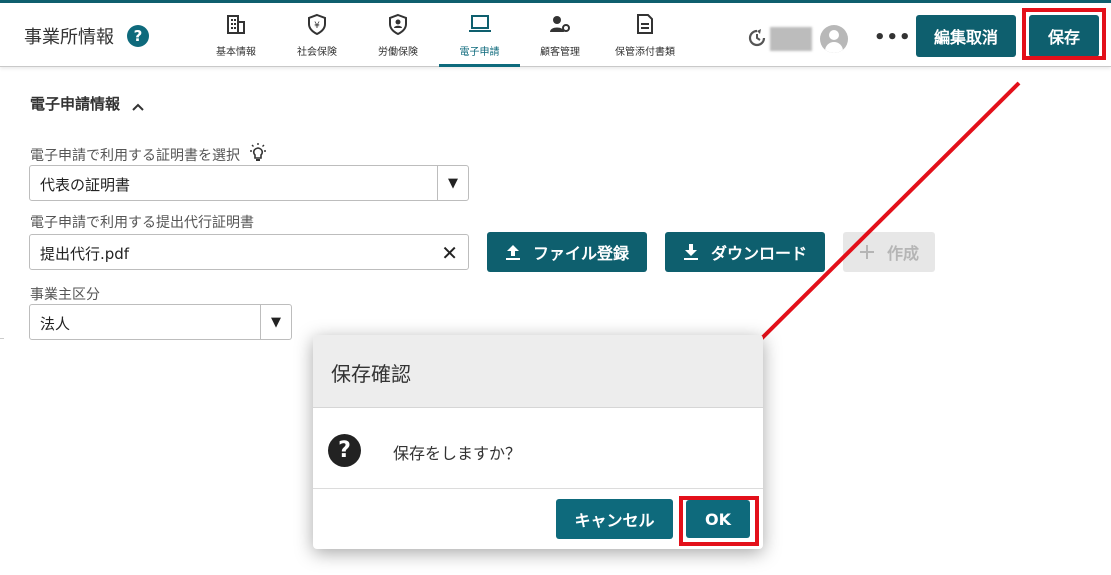 This screenshot has height=575, width=1111. What do you see at coordinates (65, 295) in the screenshot?
I see `business-type-label: 事業主区分` at bounding box center [65, 295].